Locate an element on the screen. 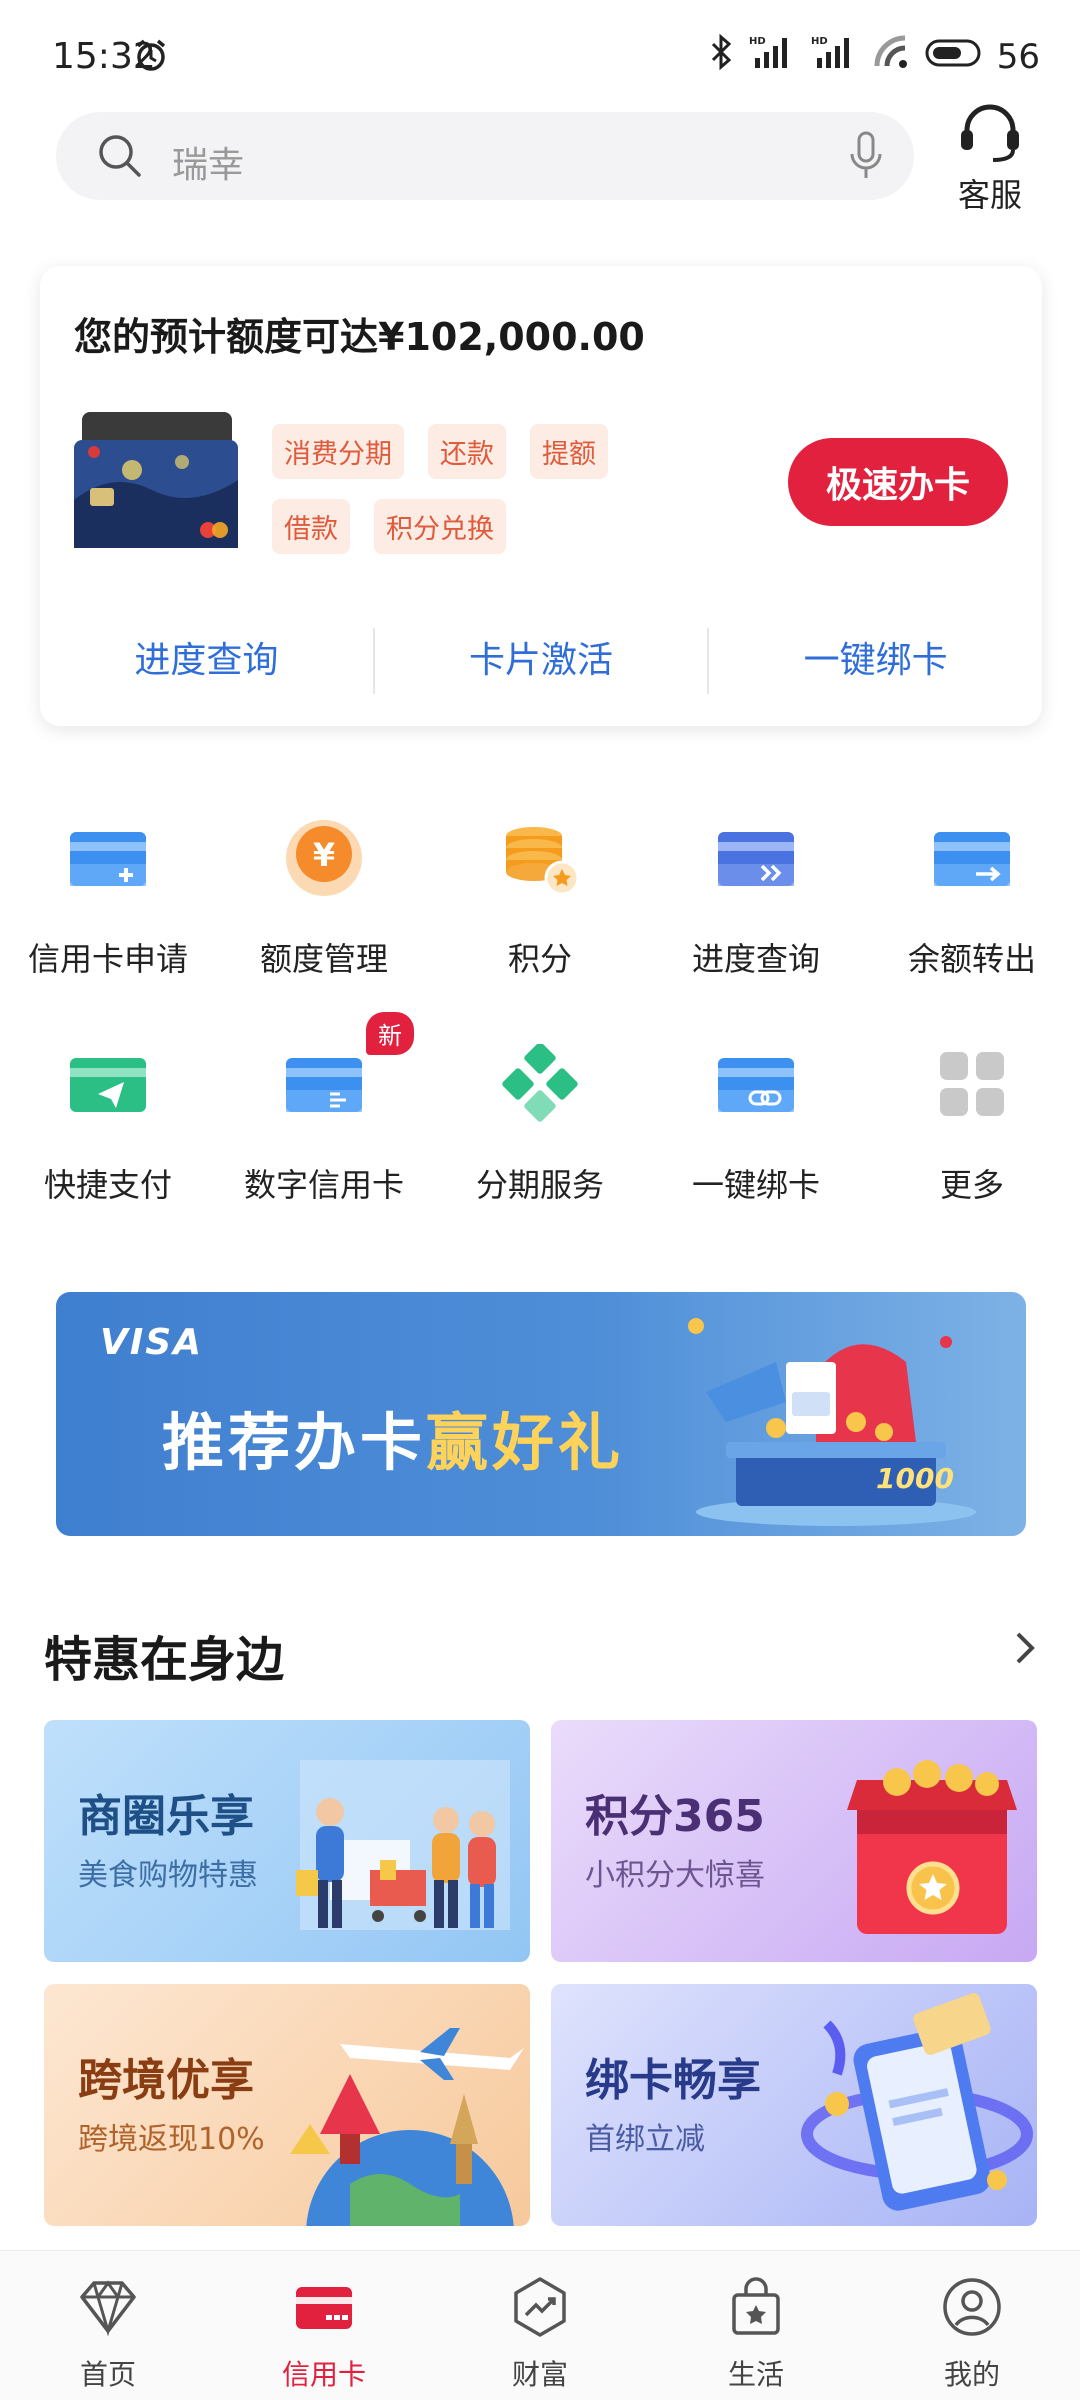 The width and height of the screenshot is (1080, 2400). grid-label: 更多 is located at coordinates (971, 1185).